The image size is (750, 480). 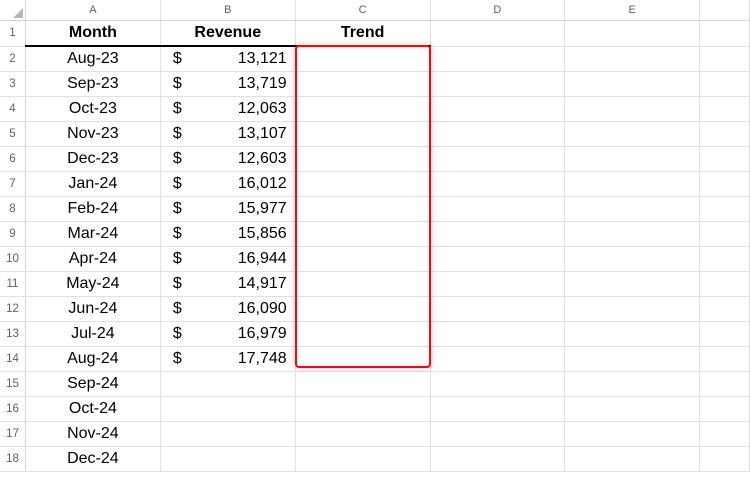 I want to click on cell-month: Jul-24, so click(x=93, y=334).